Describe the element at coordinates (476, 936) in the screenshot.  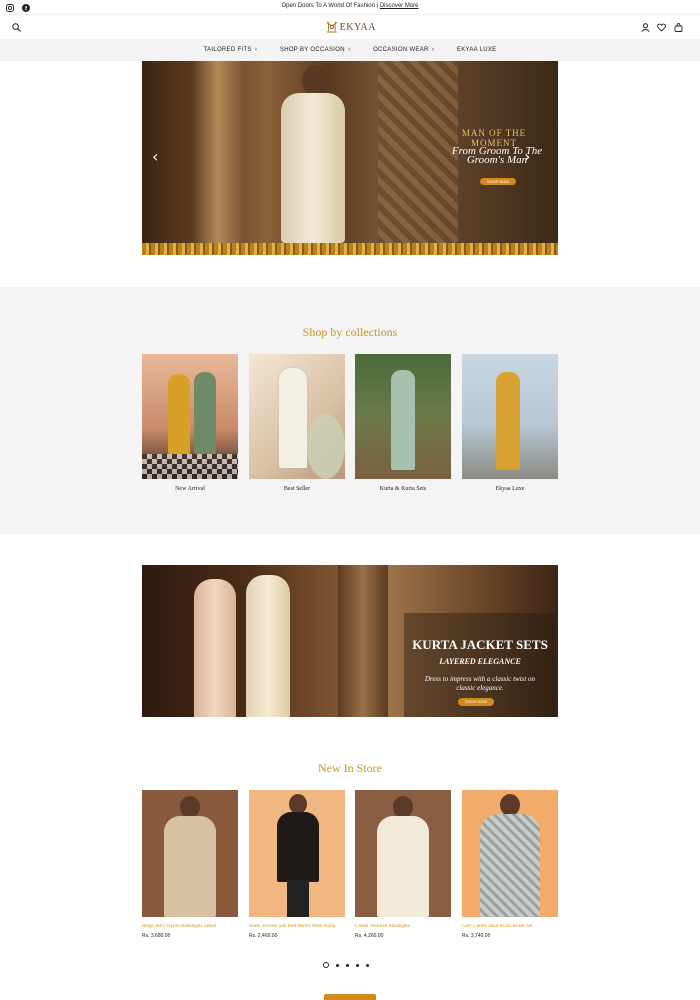
I see `product-price: Rs. 3,740.00` at that location.